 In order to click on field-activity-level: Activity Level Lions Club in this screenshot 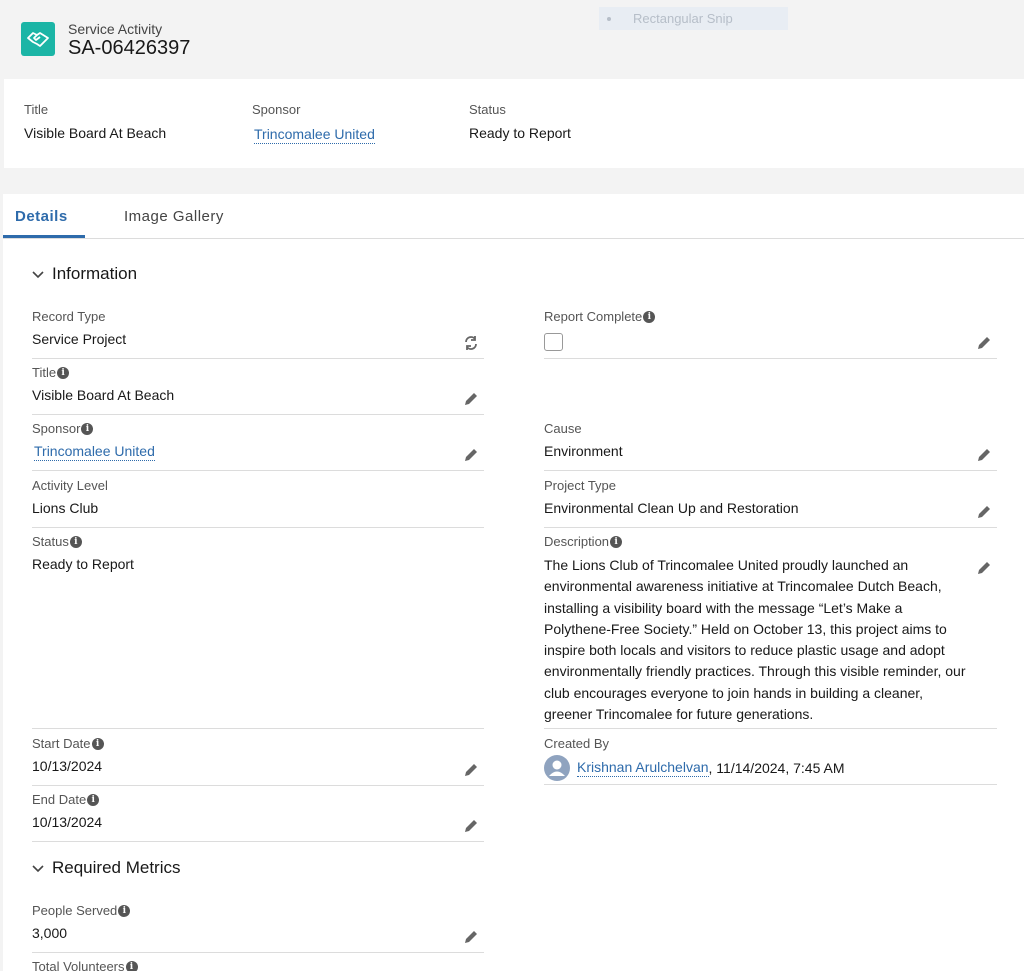, I will do `click(258, 503)`.